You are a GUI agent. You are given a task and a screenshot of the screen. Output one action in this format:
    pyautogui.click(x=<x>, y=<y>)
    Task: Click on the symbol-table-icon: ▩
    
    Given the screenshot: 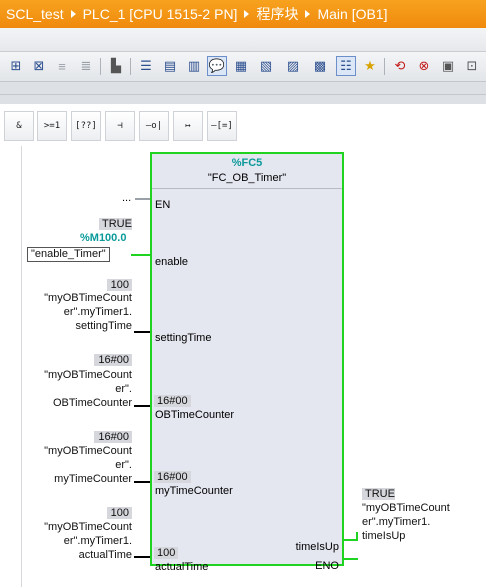 What is the action you would take?
    pyautogui.click(x=320, y=66)
    